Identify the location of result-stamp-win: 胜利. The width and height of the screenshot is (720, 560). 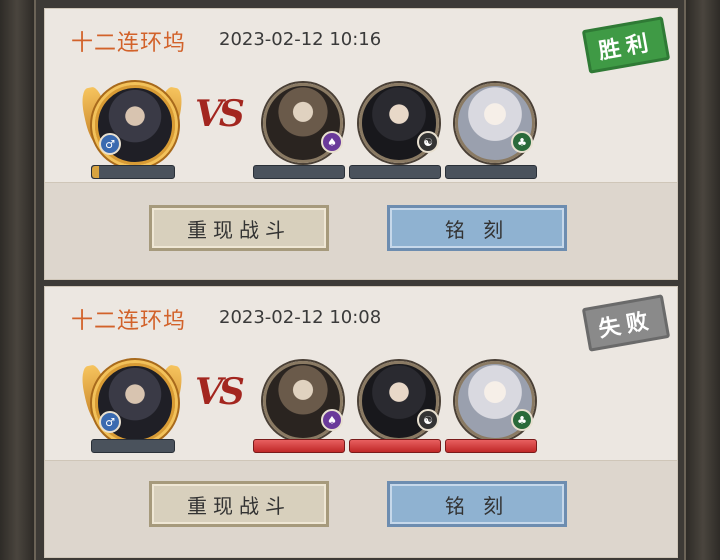
(626, 45).